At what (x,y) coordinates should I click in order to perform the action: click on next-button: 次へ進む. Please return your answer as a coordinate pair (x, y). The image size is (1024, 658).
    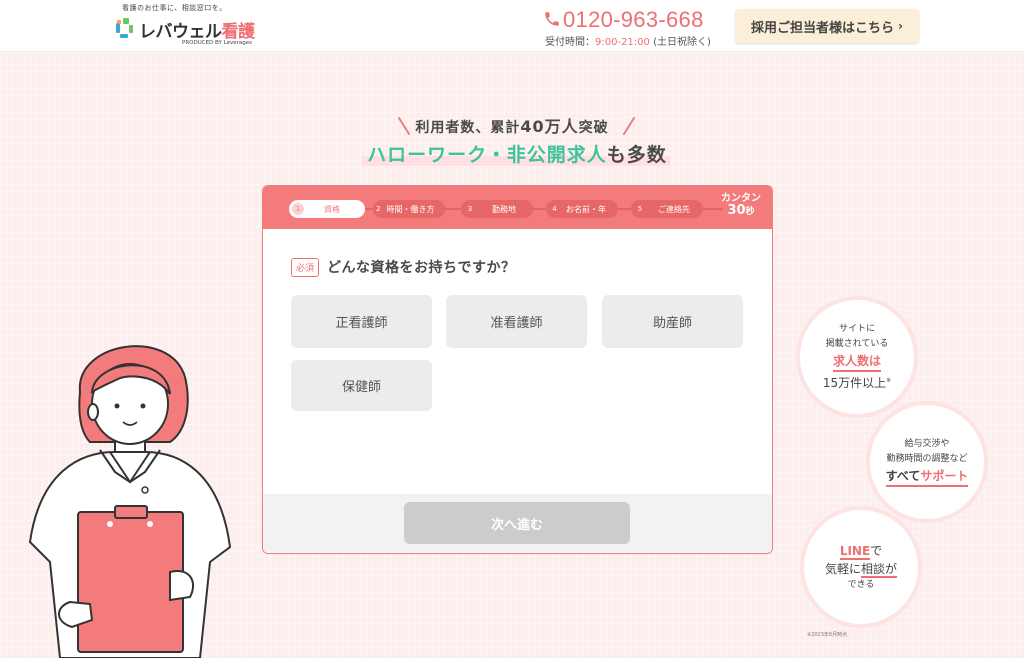
    Looking at the image, I should click on (517, 523).